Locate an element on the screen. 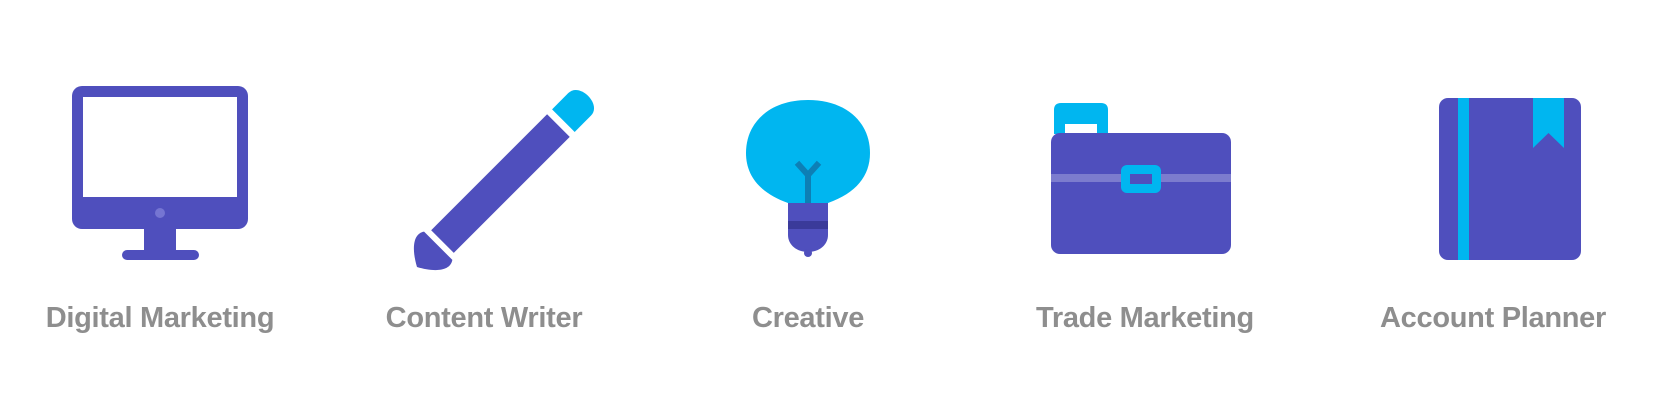  role-label: Trade Marketing is located at coordinates (1145, 318).